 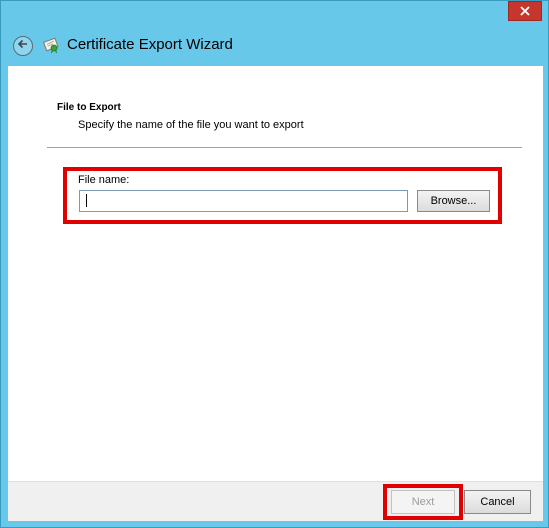 I want to click on next-button: Next, so click(x=423, y=502).